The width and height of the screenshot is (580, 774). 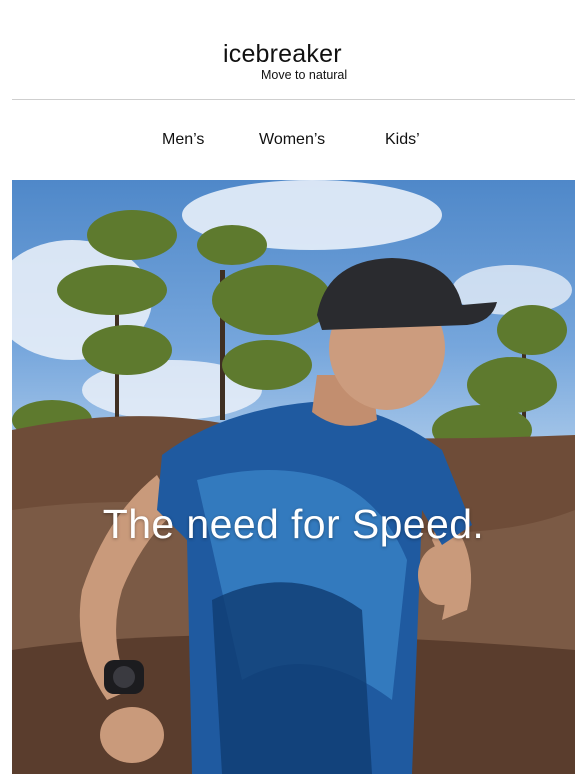 What do you see at coordinates (304, 75) in the screenshot?
I see `brand-tagline: Move to natural` at bounding box center [304, 75].